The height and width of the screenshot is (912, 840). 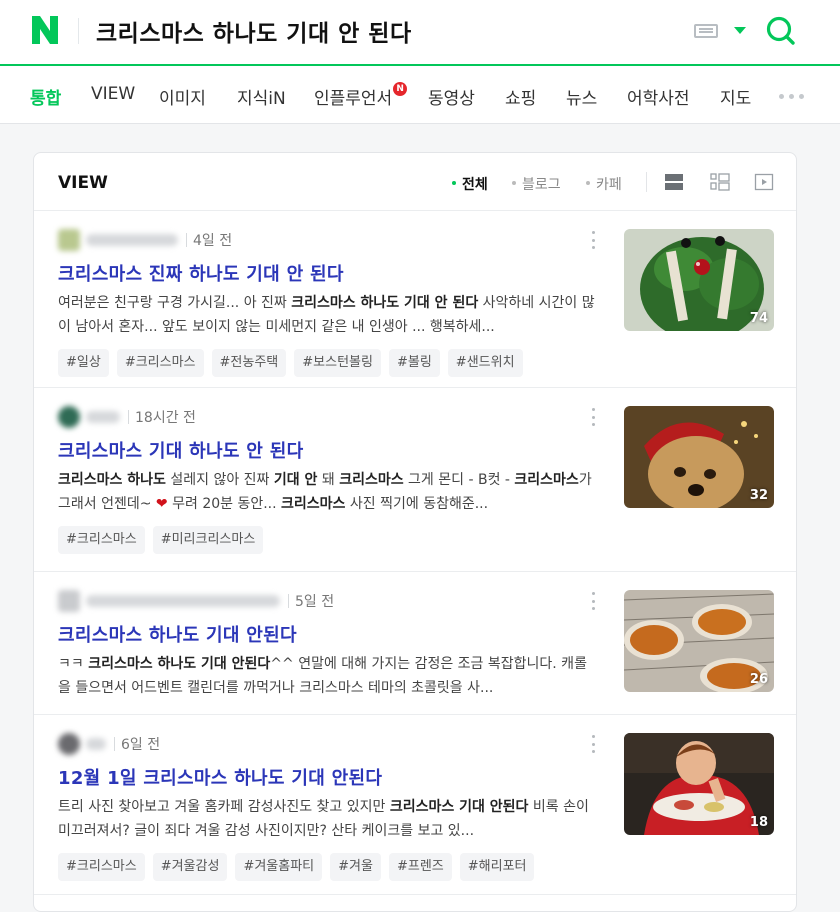 I want to click on hashtag: #보스턴볼링, so click(x=337, y=363).